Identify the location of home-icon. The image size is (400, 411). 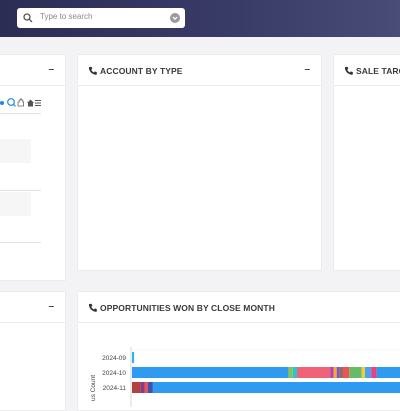
(30, 103).